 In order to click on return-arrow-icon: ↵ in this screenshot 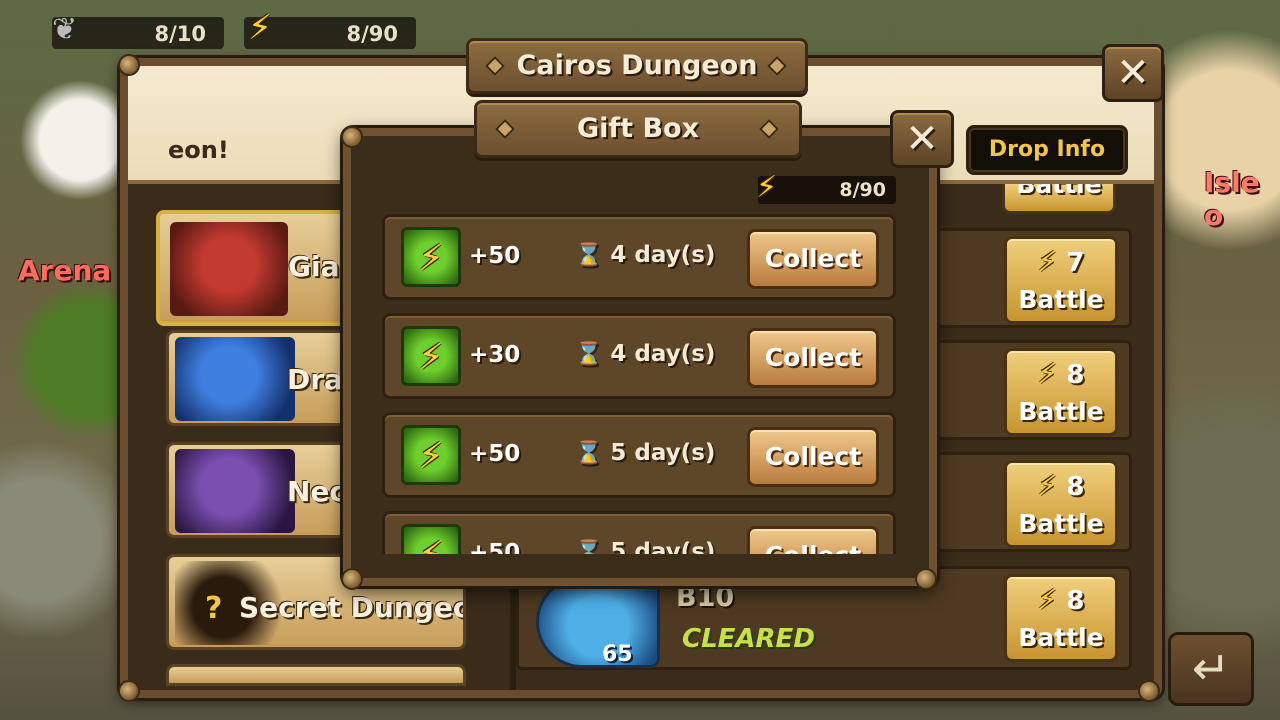, I will do `click(1211, 668)`.